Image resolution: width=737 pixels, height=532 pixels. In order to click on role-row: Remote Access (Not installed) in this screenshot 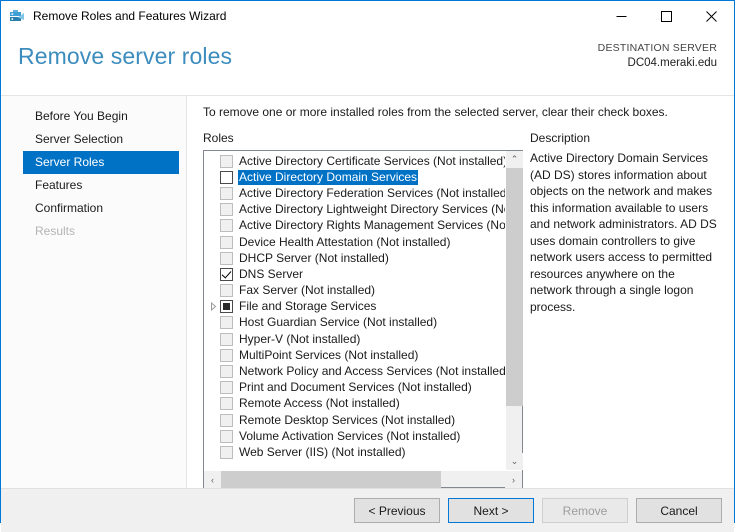, I will do `click(354, 404)`.